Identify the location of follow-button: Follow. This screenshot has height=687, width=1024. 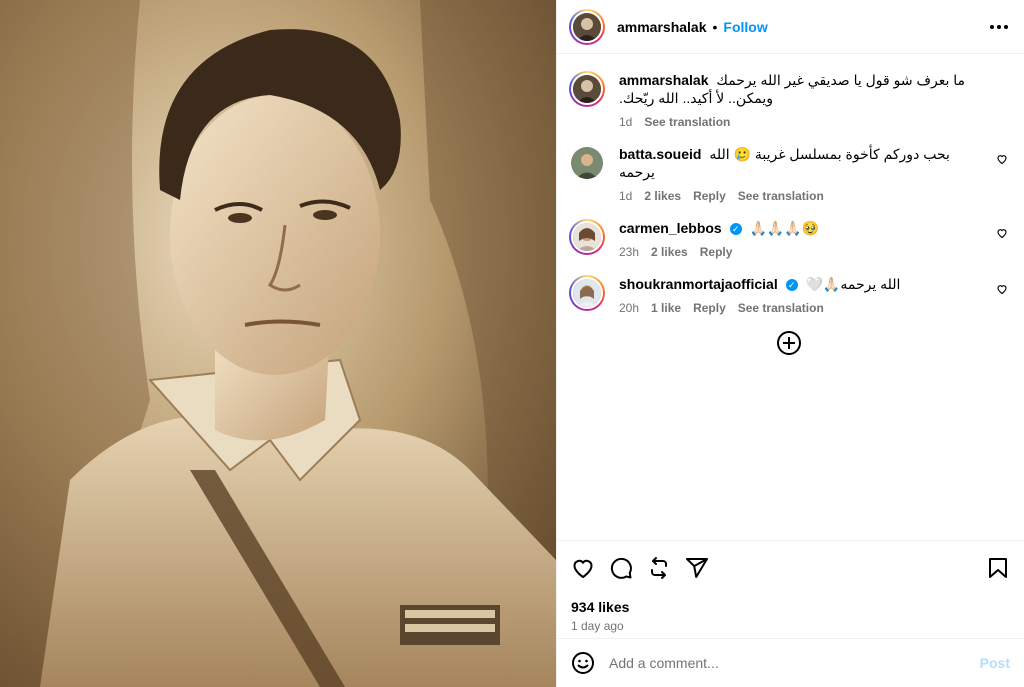
(745, 27).